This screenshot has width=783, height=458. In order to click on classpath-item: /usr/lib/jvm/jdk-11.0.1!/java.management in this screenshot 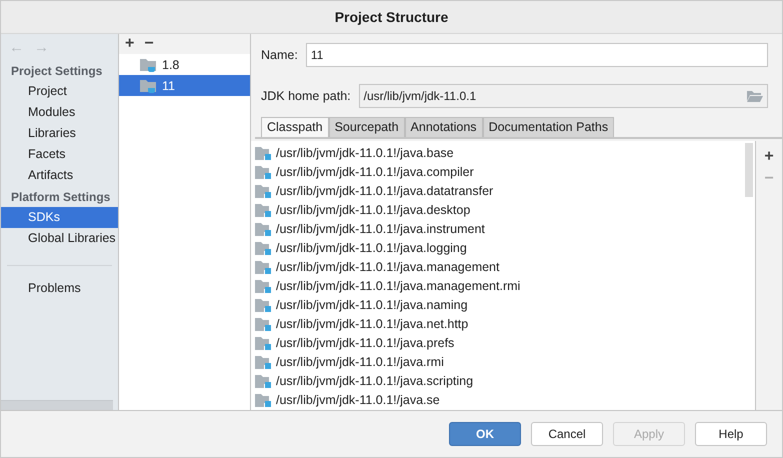, I will do `click(503, 266)`.